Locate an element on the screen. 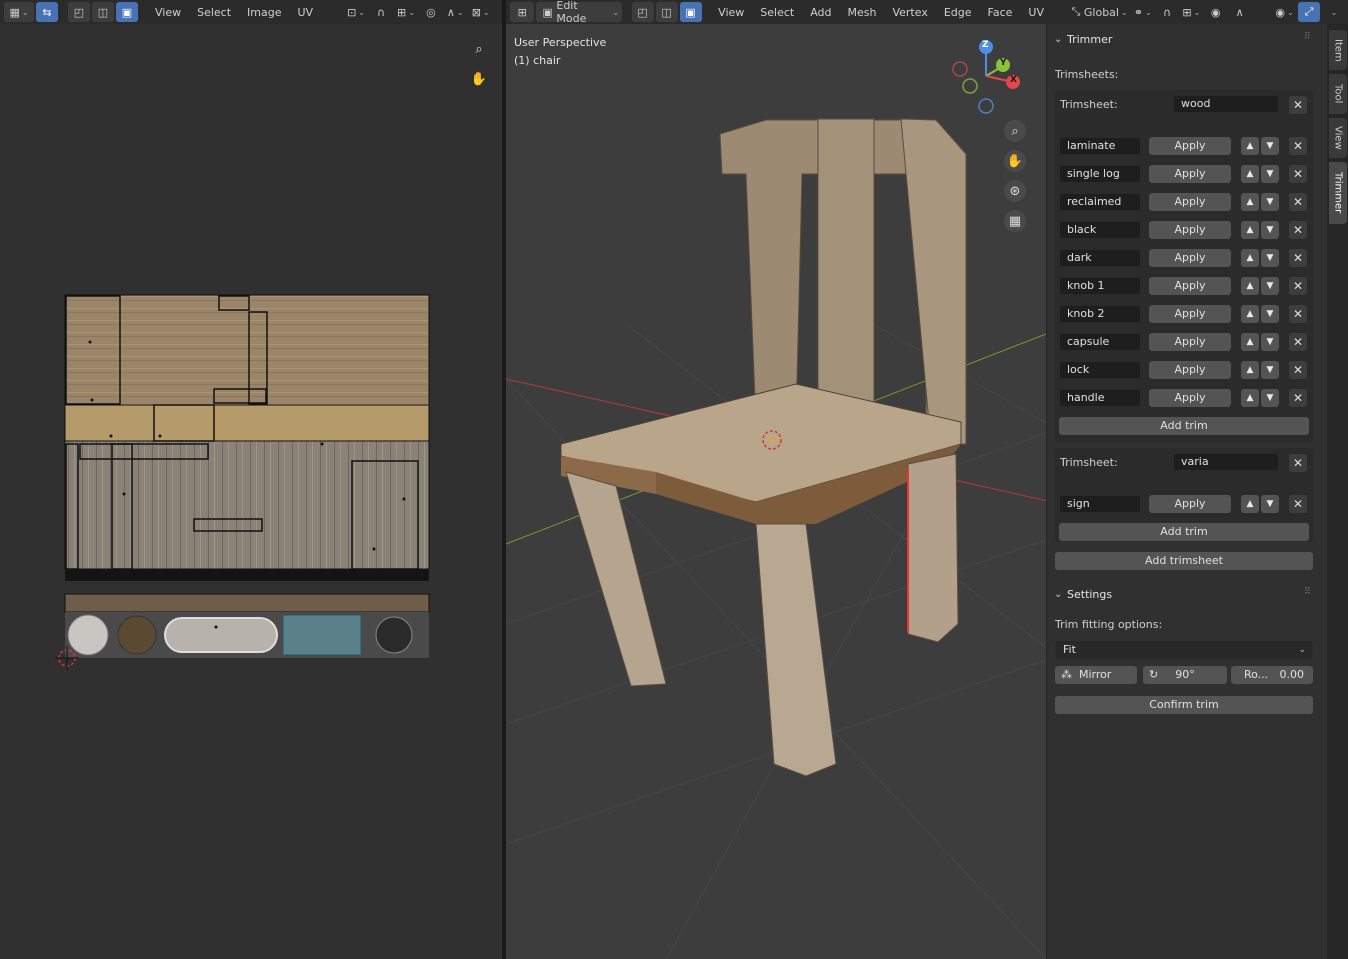 This screenshot has height=959, width=1348. vp-menu-mesh: Mesh is located at coordinates (862, 12).